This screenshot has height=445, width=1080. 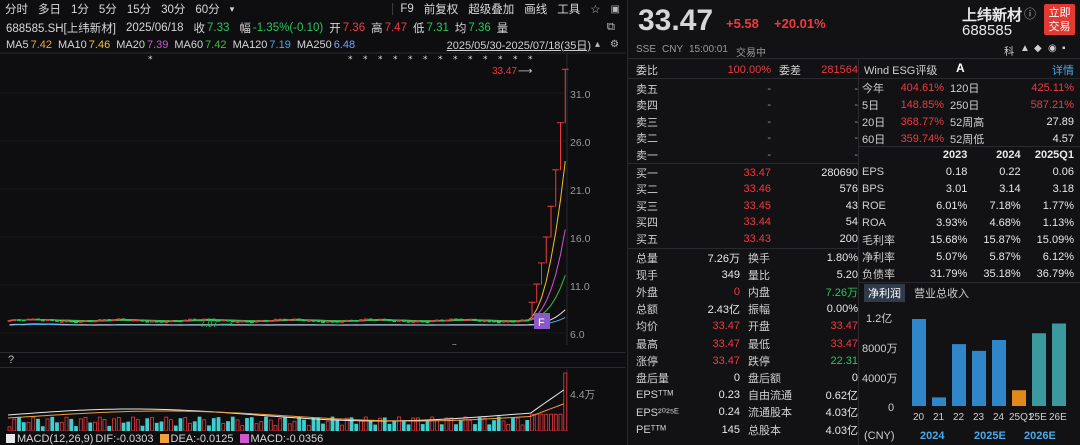 I want to click on overlay-button: 超级叠加, so click(x=491, y=9).